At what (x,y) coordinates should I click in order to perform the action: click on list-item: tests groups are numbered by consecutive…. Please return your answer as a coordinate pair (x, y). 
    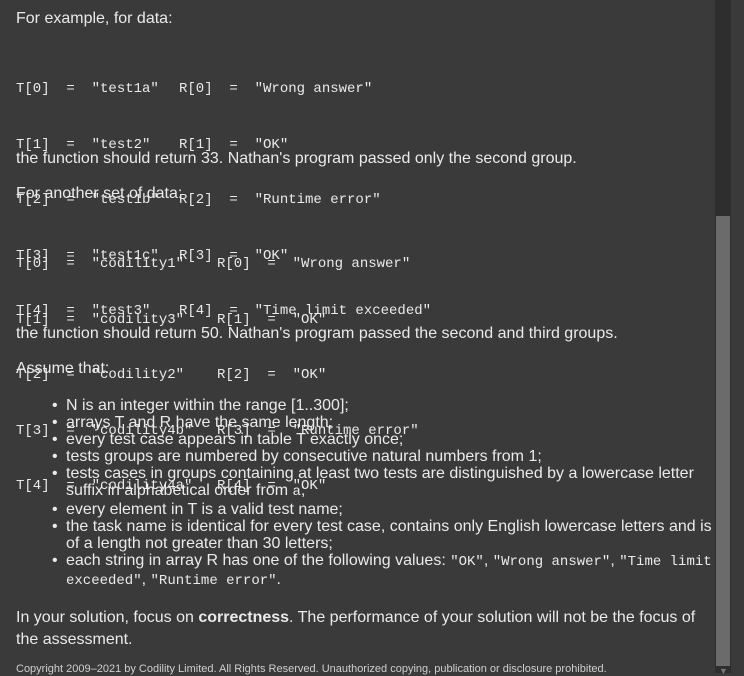
    Looking at the image, I should click on (384, 456).